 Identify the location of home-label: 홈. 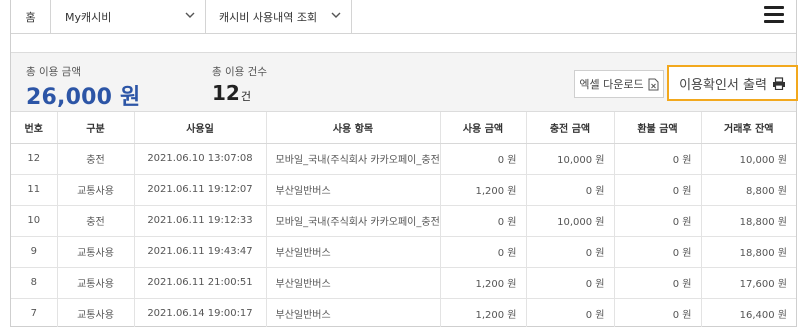
(30, 17).